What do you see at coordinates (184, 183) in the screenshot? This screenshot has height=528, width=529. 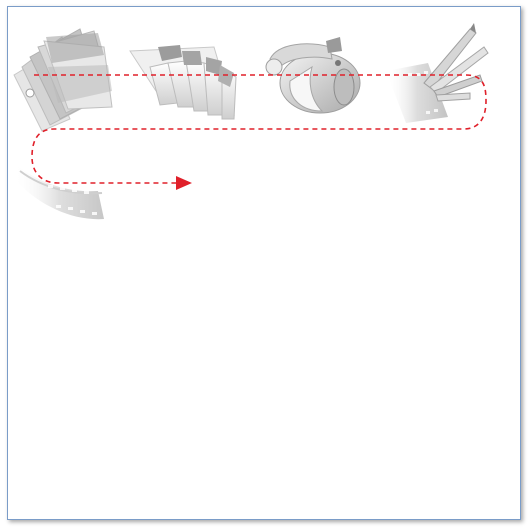 I see `arrow-head-icon` at bounding box center [184, 183].